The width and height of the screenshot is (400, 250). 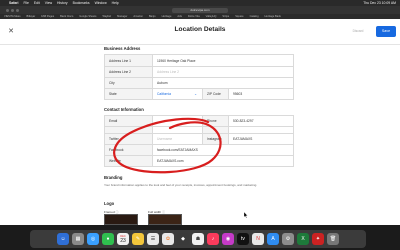 What do you see at coordinates (25, 3) in the screenshot?
I see `menu-file: File` at bounding box center [25, 3].